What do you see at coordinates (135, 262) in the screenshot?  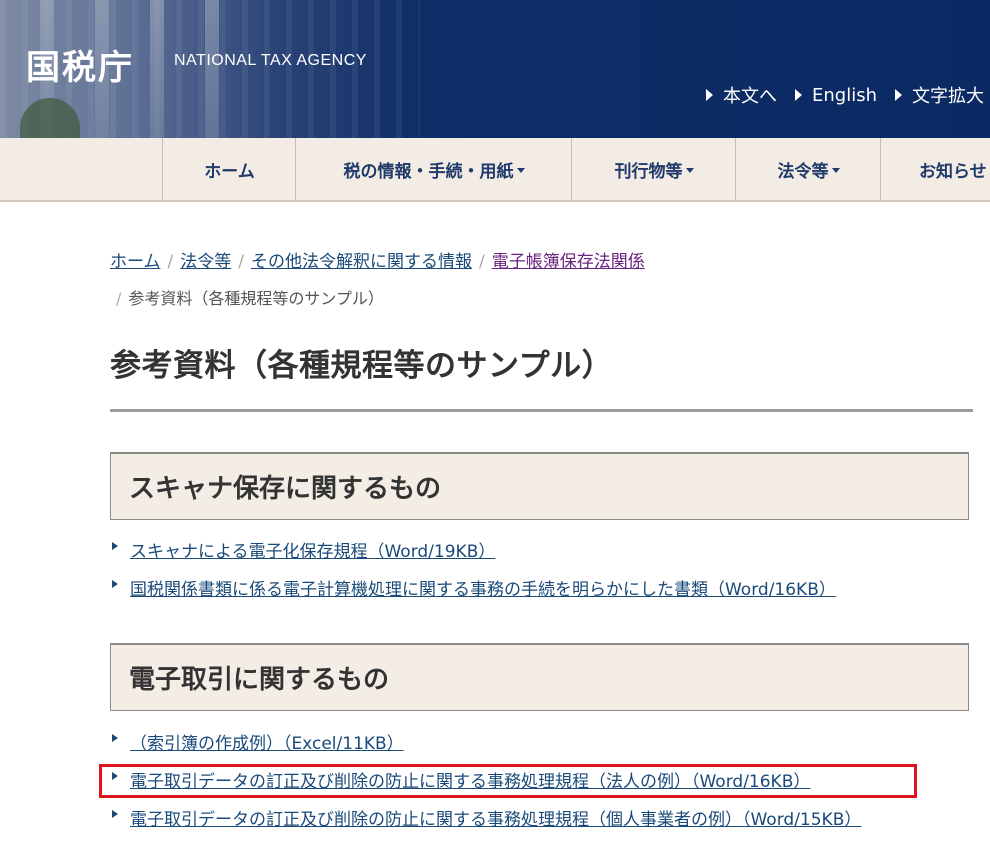 I see `breadcrumb-home: ホーム` at bounding box center [135, 262].